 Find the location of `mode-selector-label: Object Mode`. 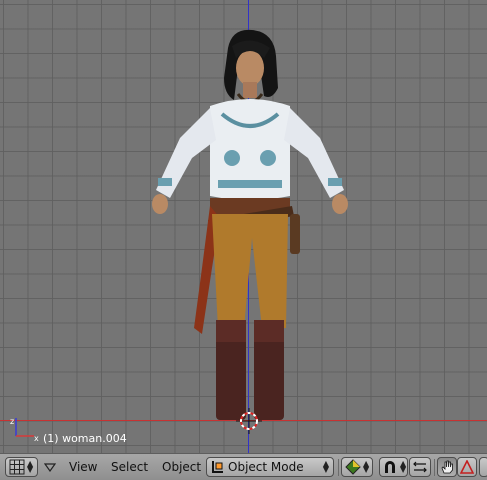

mode-selector-label: Object Mode is located at coordinates (266, 467).